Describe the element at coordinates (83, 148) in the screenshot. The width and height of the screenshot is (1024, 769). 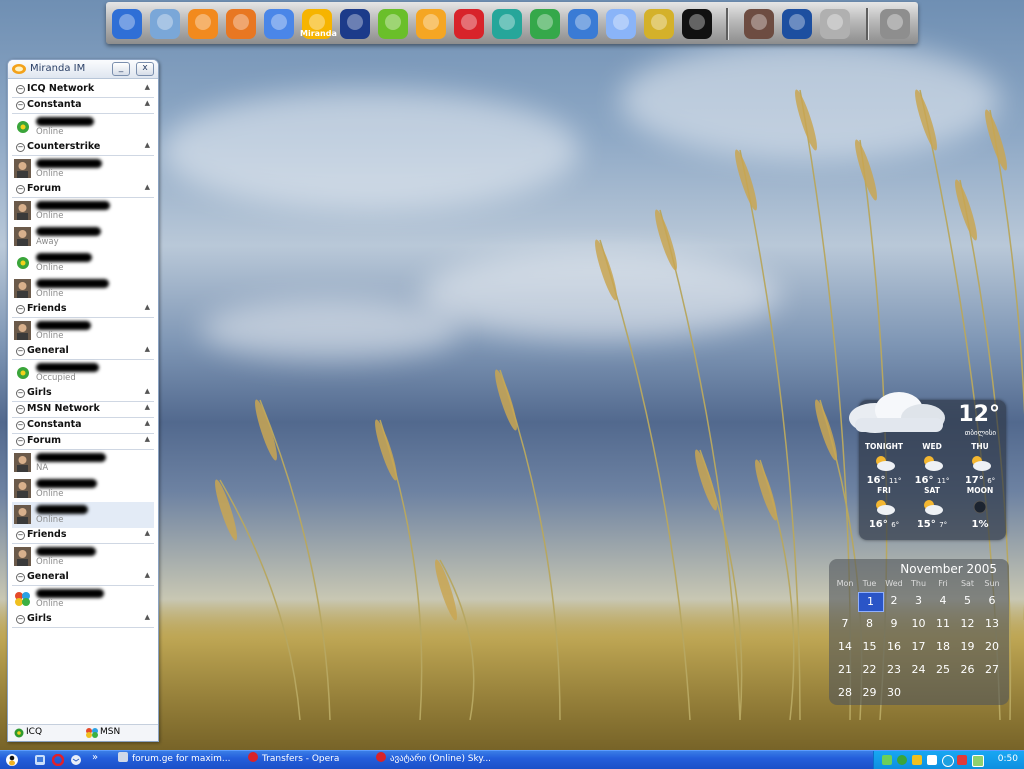
I see `contact-group: − Counterstrike ▲` at that location.